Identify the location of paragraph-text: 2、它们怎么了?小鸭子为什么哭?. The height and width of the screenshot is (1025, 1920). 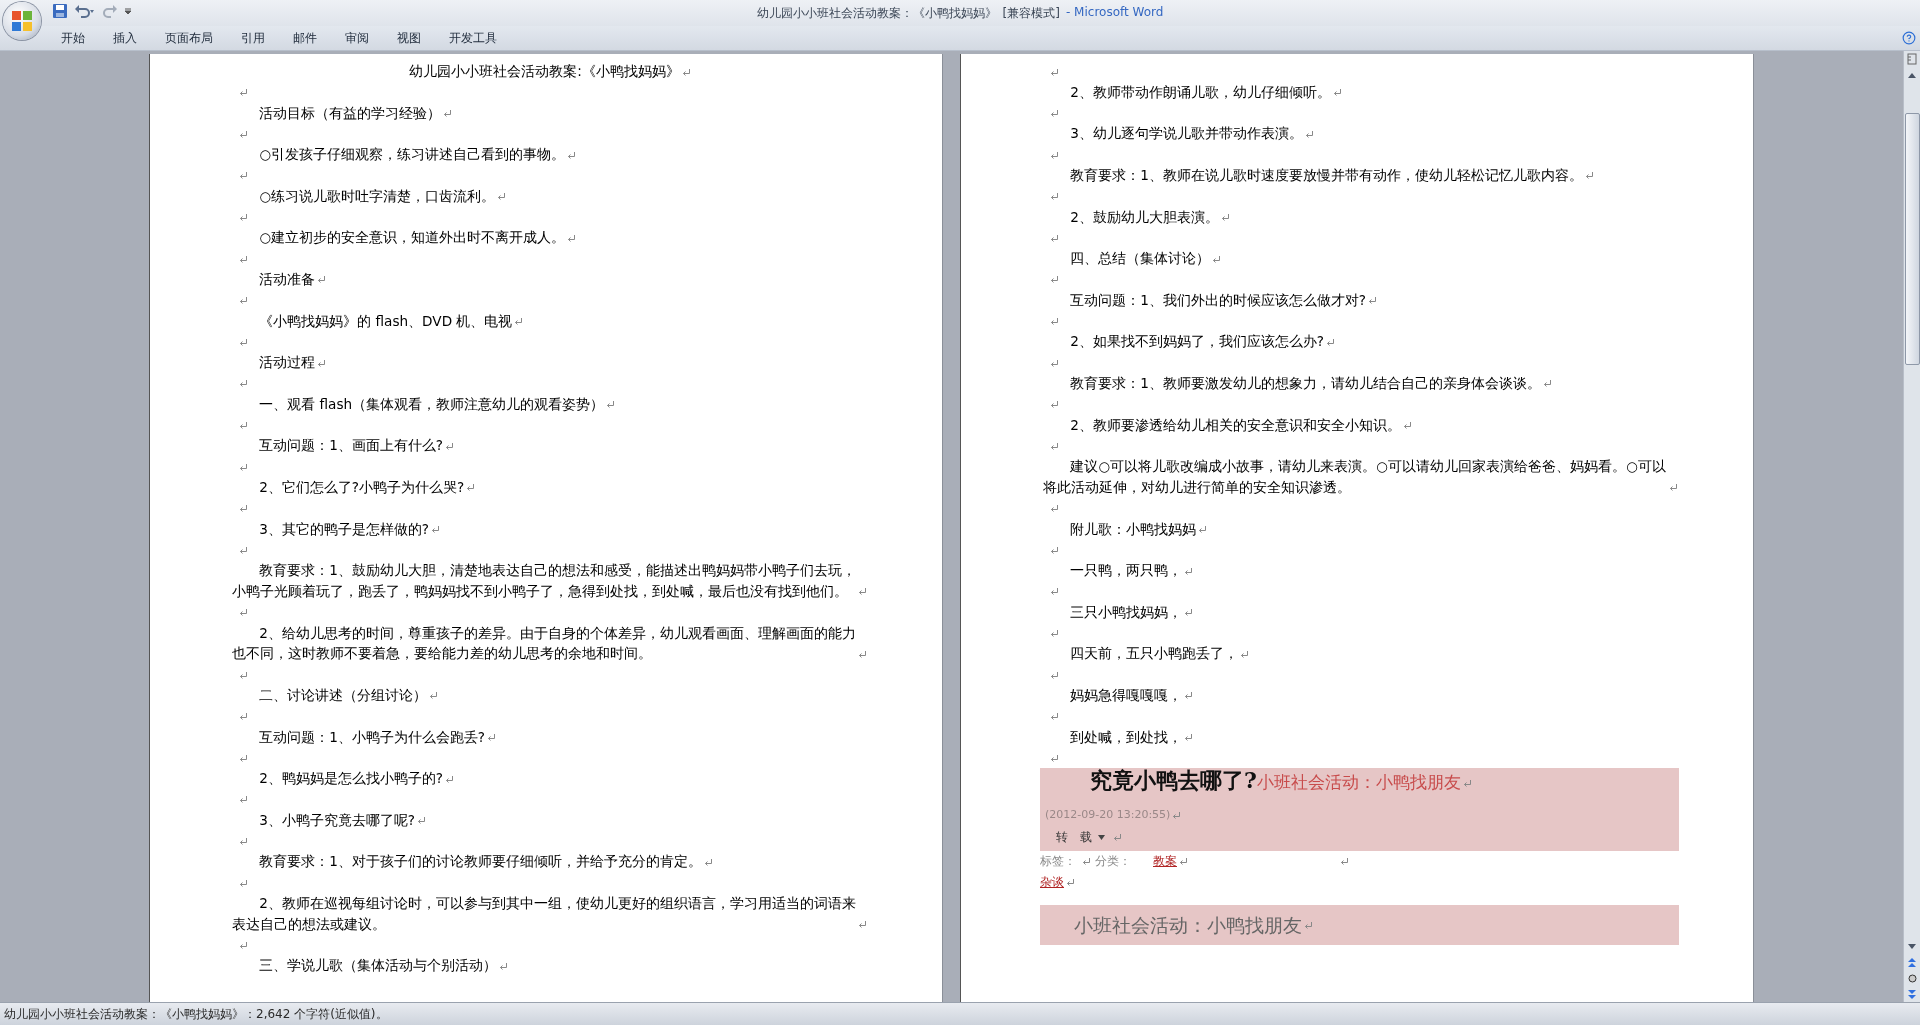
(361, 487).